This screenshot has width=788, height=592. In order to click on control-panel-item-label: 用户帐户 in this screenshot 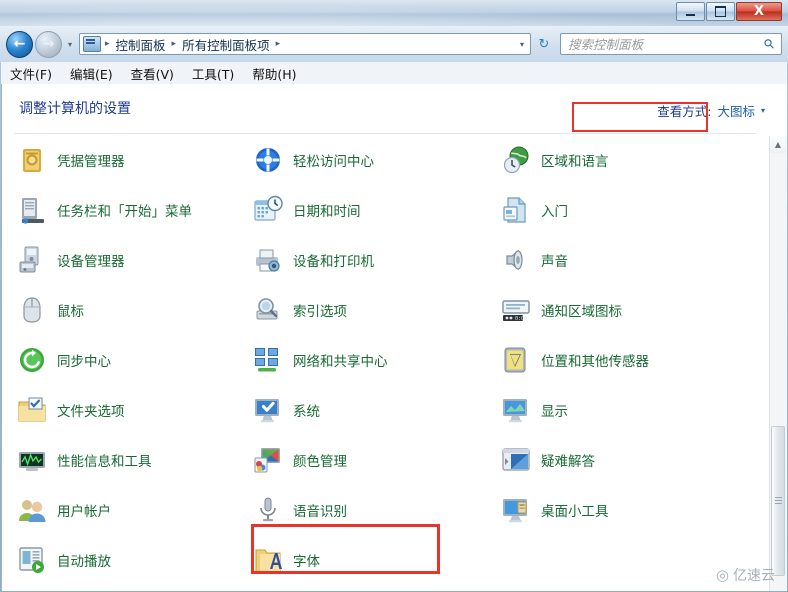, I will do `click(84, 510)`.